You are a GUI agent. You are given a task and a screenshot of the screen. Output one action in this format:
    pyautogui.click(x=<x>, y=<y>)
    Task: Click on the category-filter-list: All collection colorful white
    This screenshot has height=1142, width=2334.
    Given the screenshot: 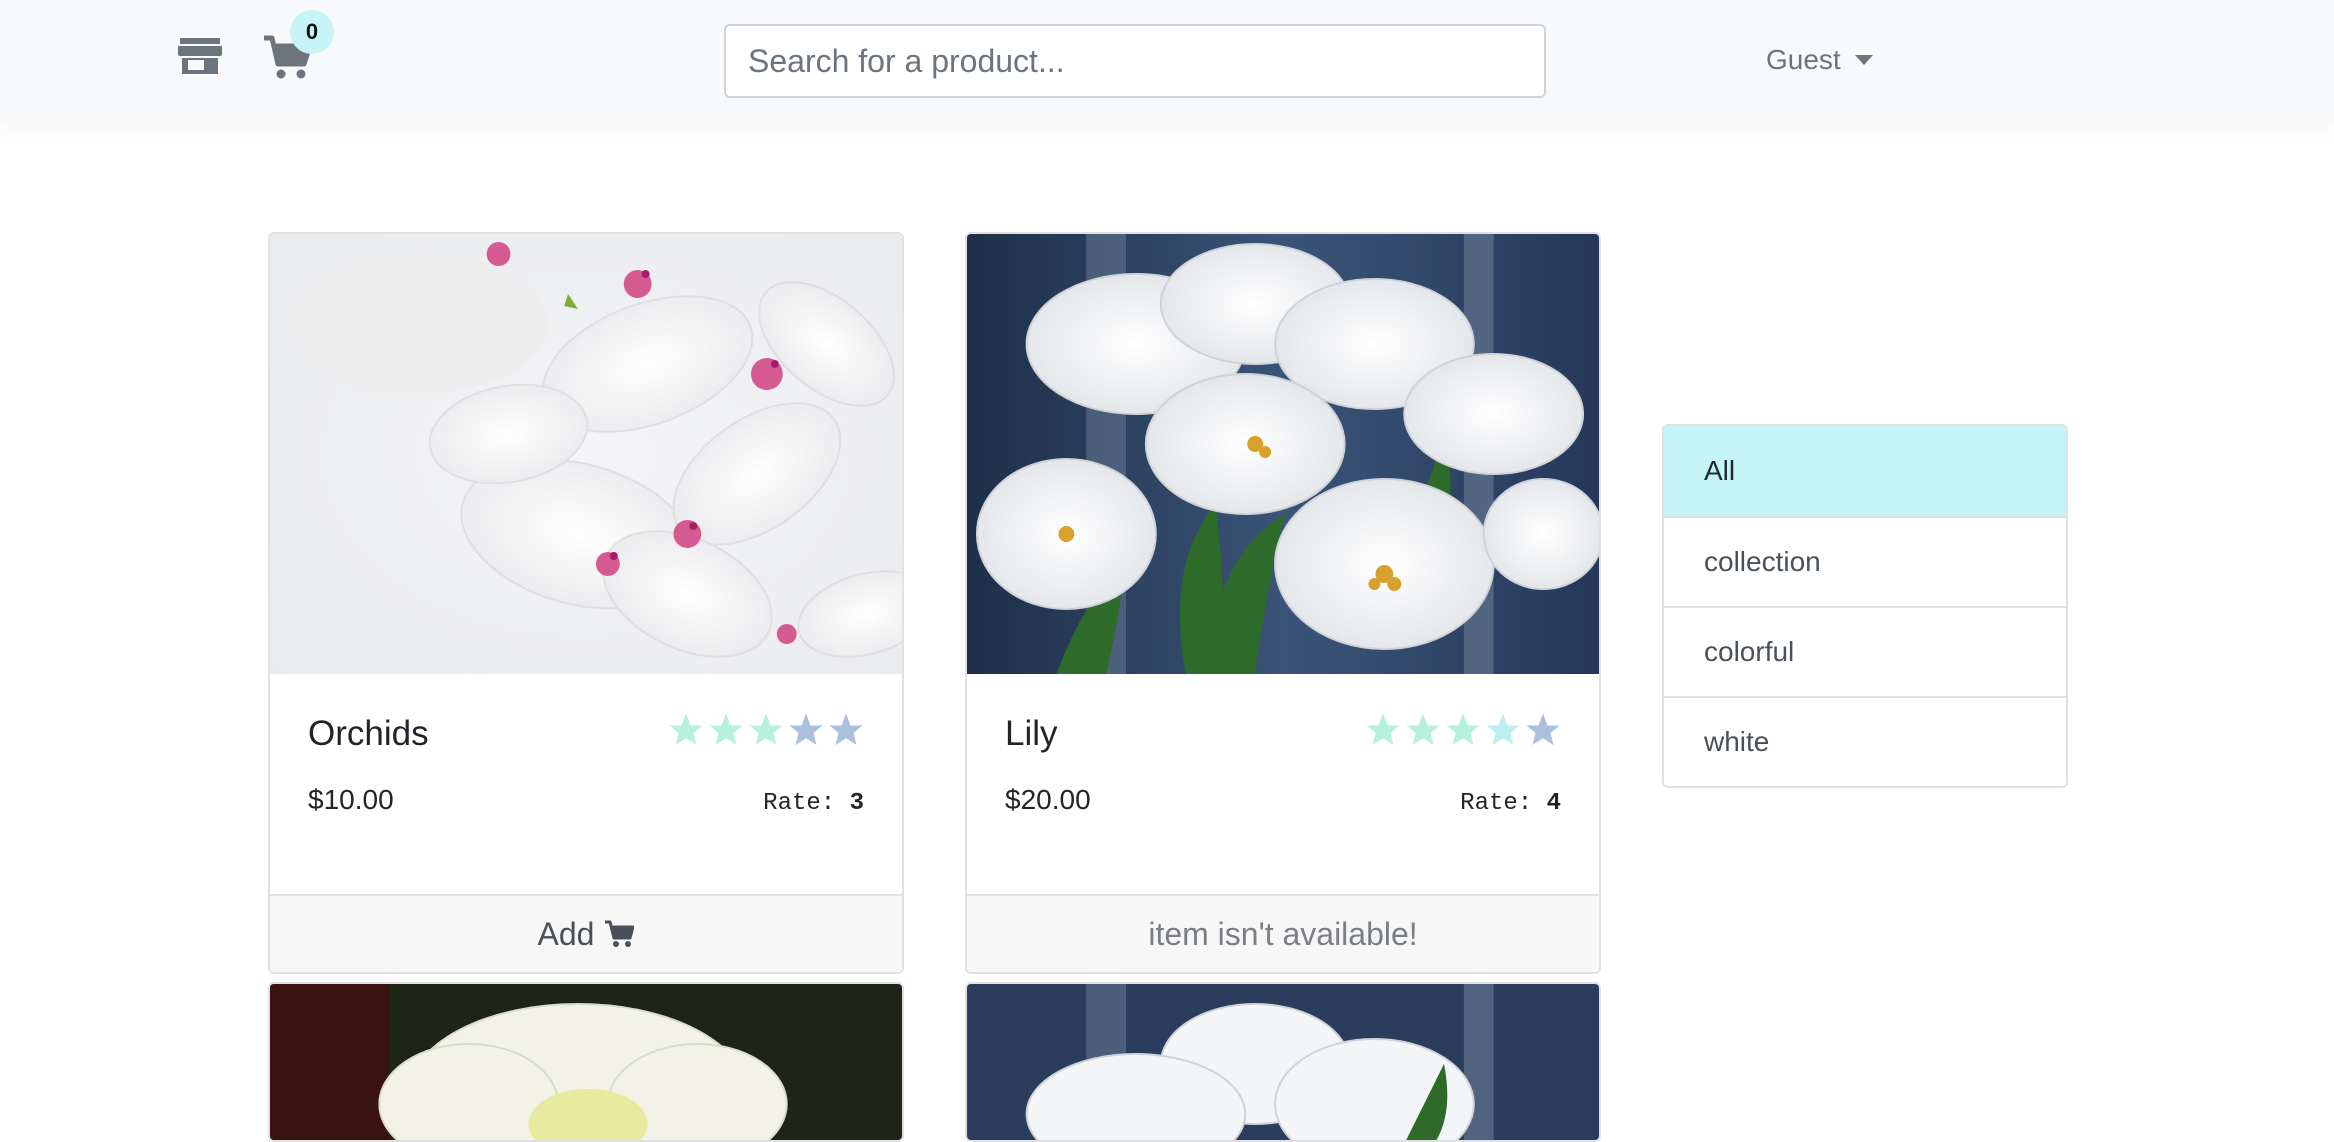 What is the action you would take?
    pyautogui.click(x=1865, y=606)
    